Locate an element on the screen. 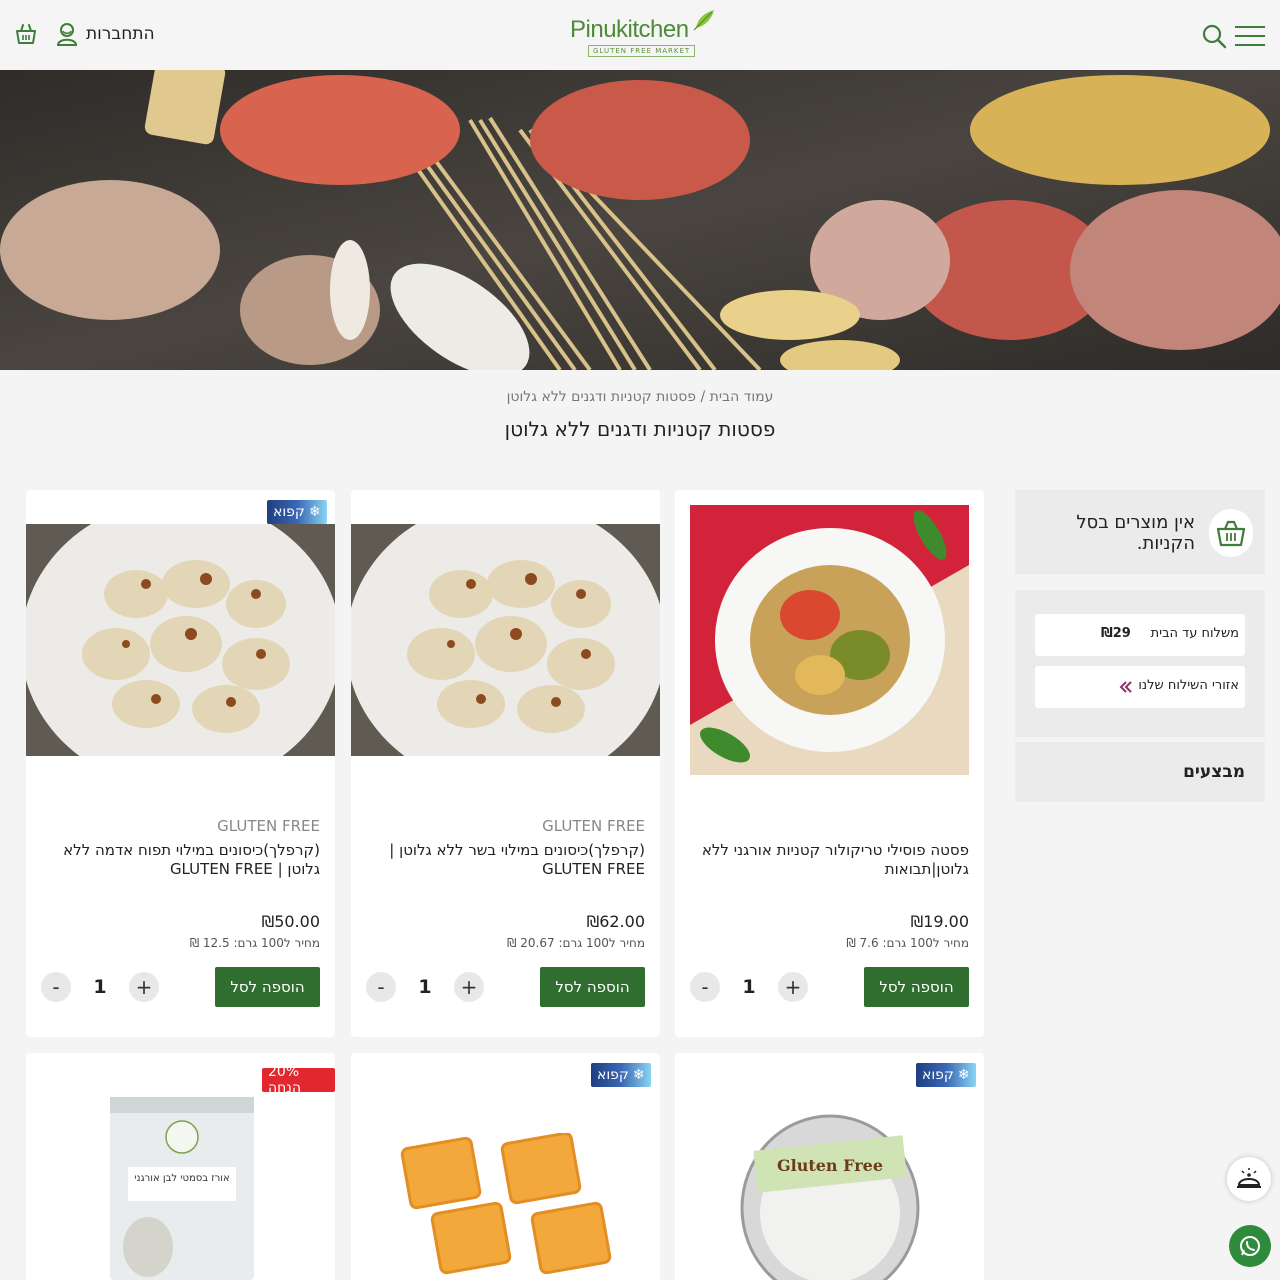  service-bell-button is located at coordinates (1249, 1179).